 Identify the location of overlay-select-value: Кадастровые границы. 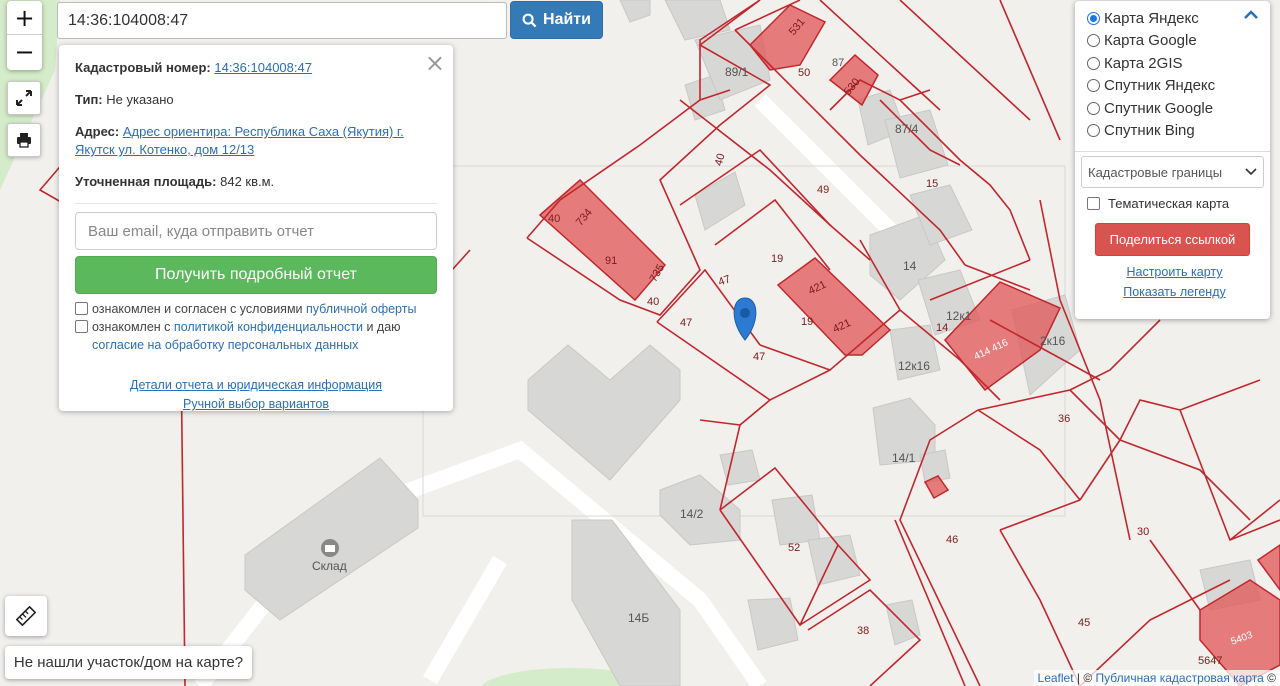
(1155, 172).